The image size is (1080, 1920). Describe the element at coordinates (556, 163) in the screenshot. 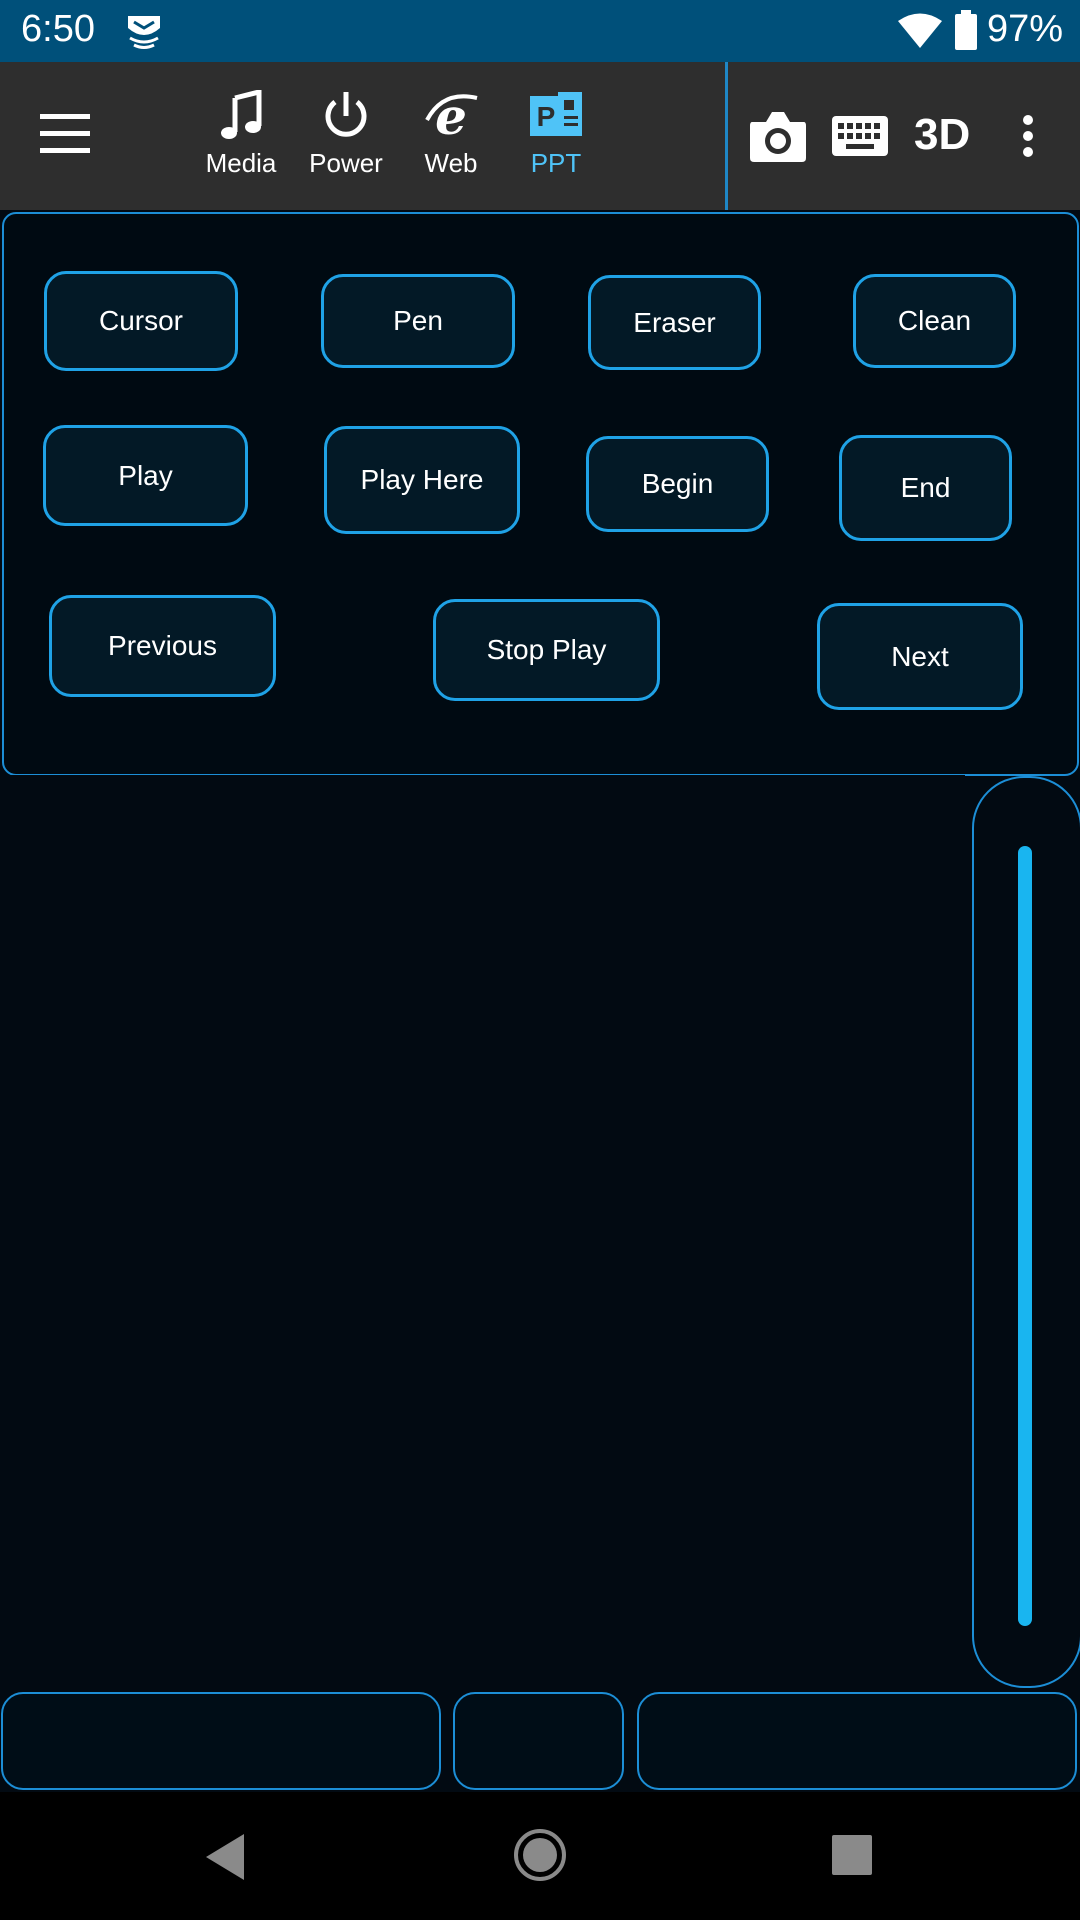

I see `tab-label: PPT` at that location.